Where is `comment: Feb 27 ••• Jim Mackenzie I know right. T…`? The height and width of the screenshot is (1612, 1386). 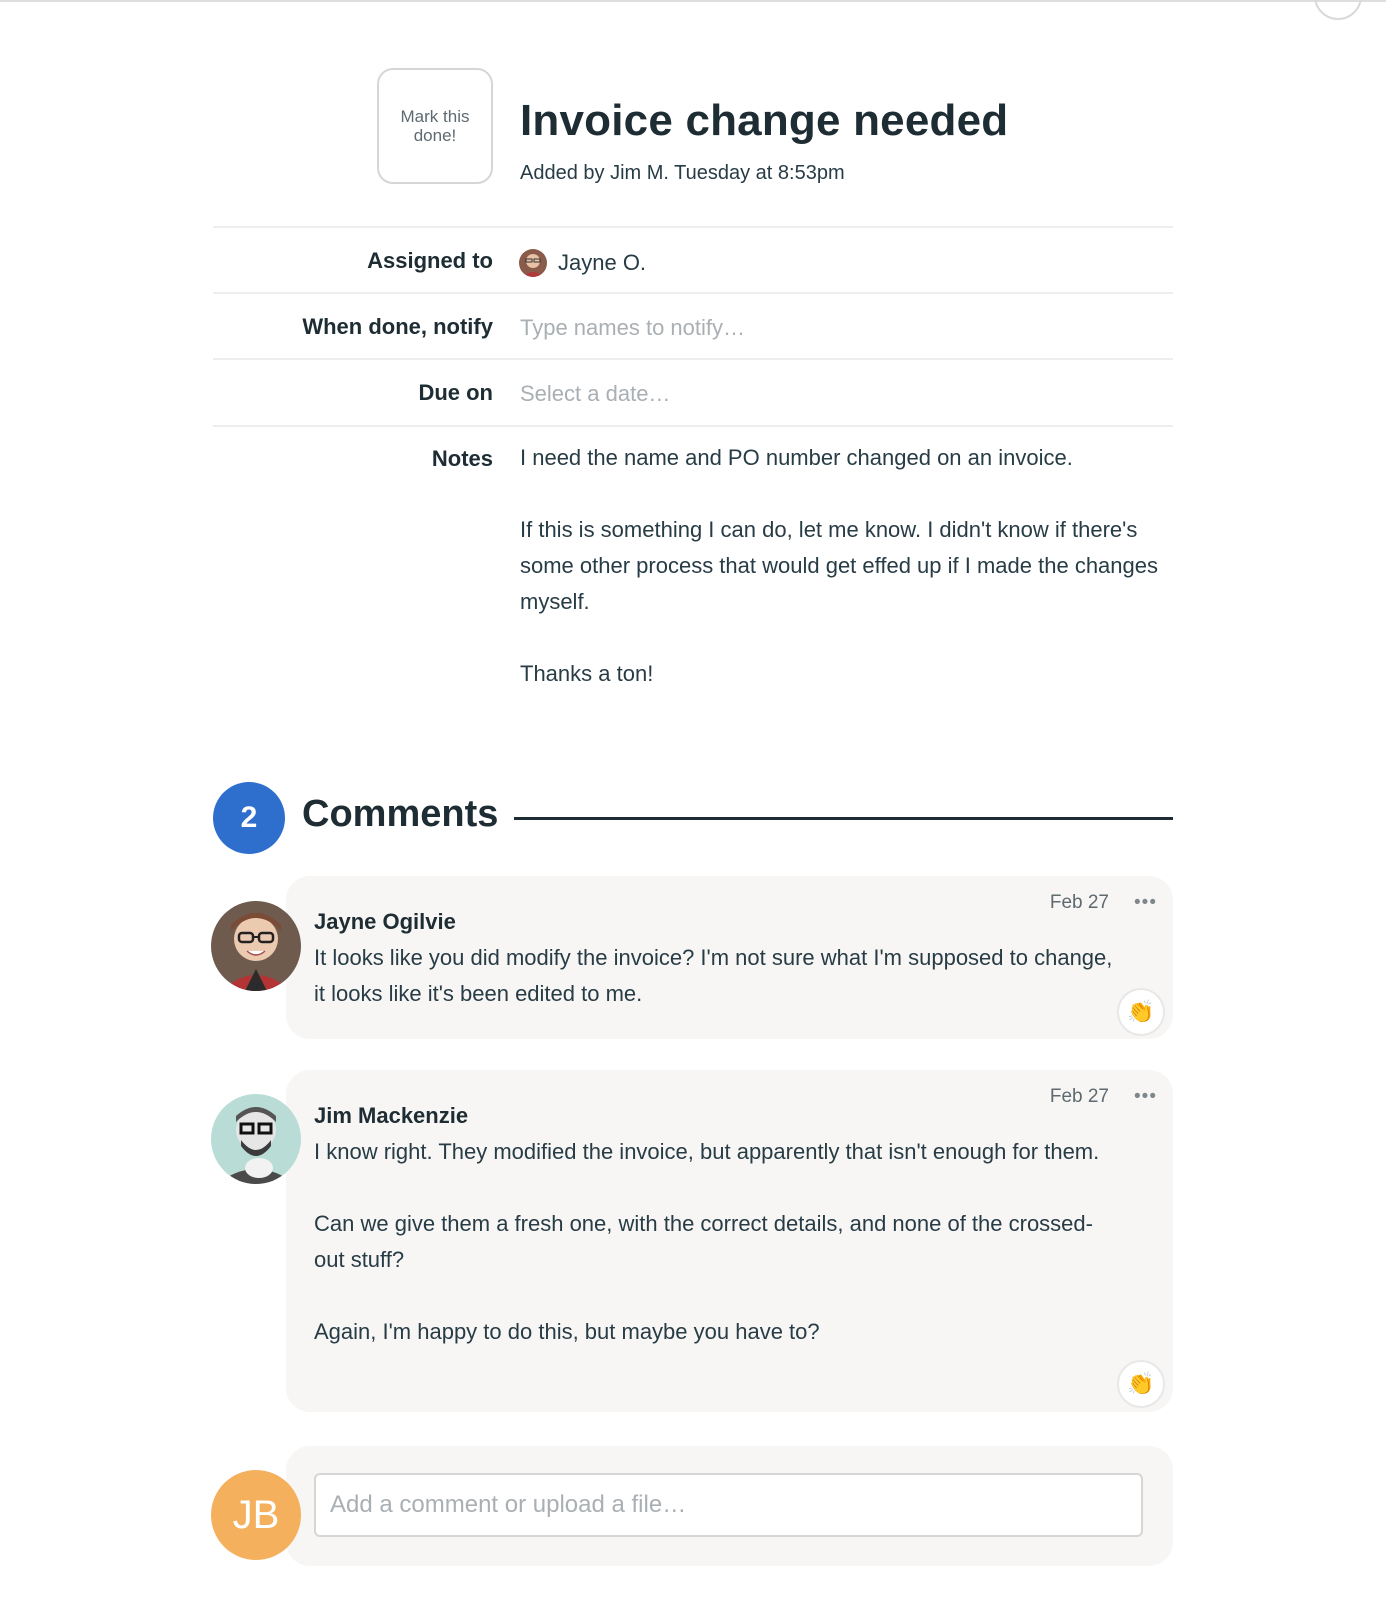 comment: Feb 27 ••• Jim Mackenzie I know right. T… is located at coordinates (729, 1241).